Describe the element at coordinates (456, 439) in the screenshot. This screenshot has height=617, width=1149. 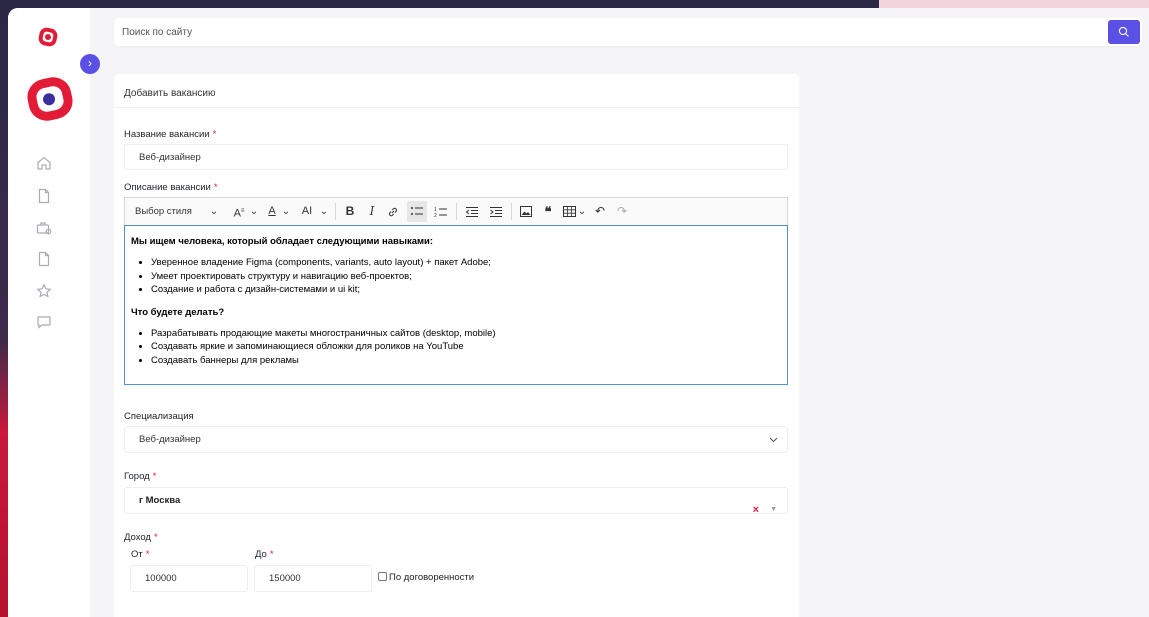
I see `specialization-select: Веб-дизайнер` at that location.